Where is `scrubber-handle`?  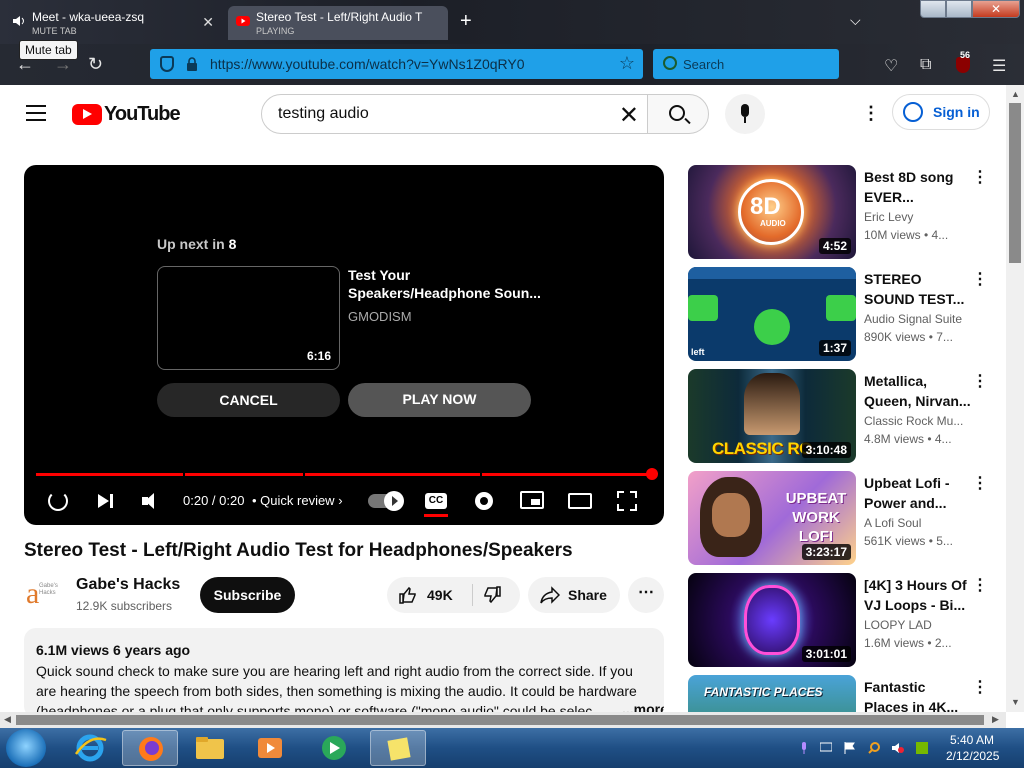
scrubber-handle is located at coordinates (652, 474).